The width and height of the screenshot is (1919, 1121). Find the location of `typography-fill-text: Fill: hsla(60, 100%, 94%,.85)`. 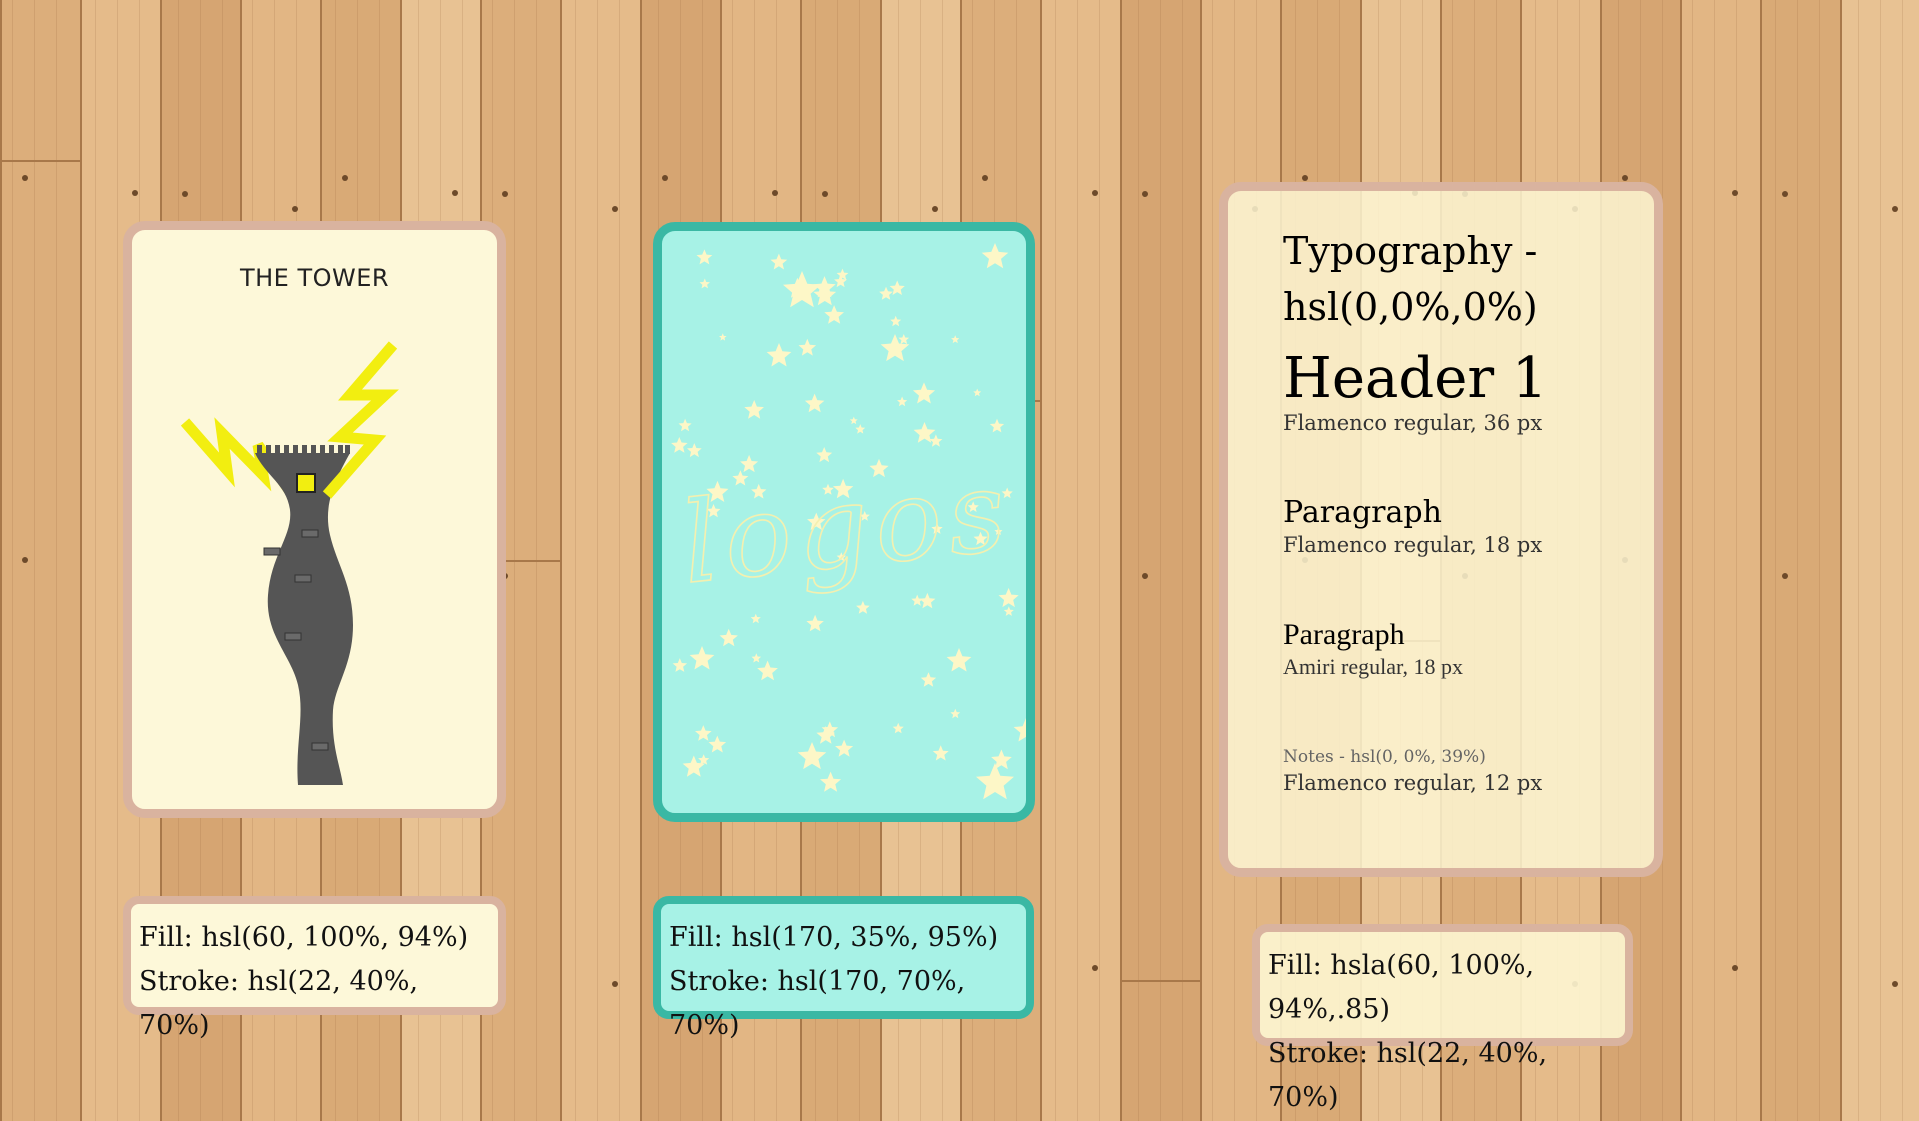

typography-fill-text: Fill: hsla(60, 100%, 94%,.85) is located at coordinates (1401, 987).